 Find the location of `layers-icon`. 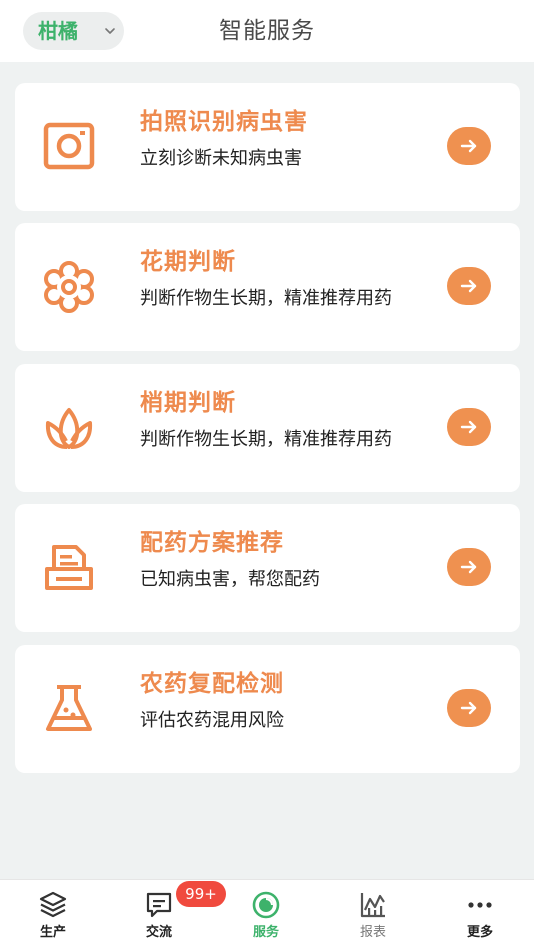

layers-icon is located at coordinates (53, 904).